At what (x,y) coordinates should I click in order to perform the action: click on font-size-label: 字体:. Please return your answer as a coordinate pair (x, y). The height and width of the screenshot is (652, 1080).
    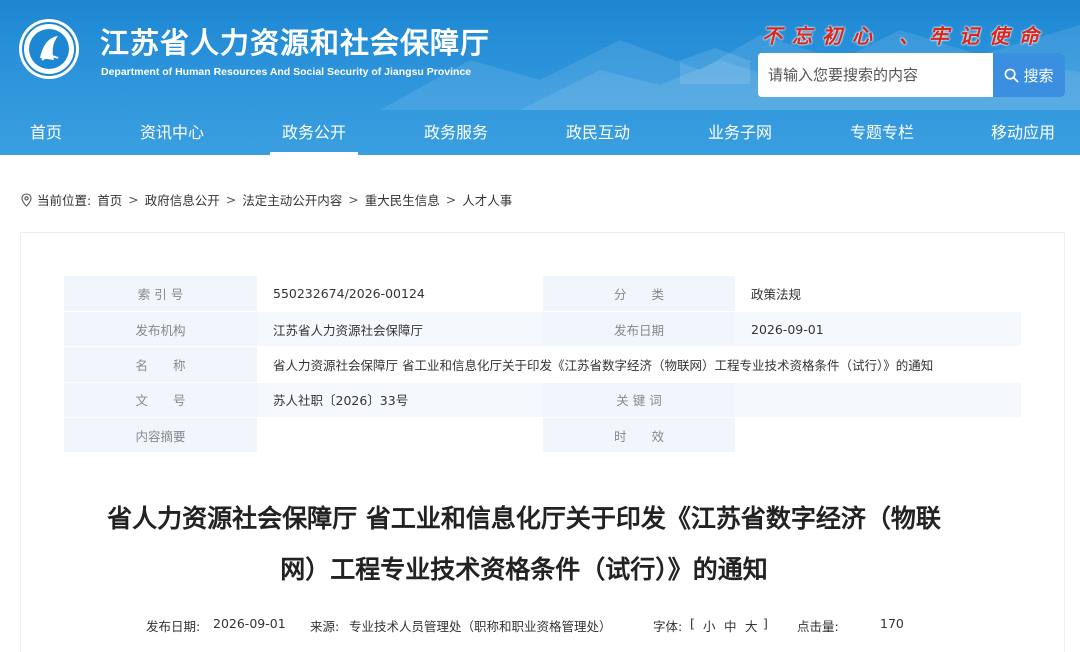
    Looking at the image, I should click on (668, 626).